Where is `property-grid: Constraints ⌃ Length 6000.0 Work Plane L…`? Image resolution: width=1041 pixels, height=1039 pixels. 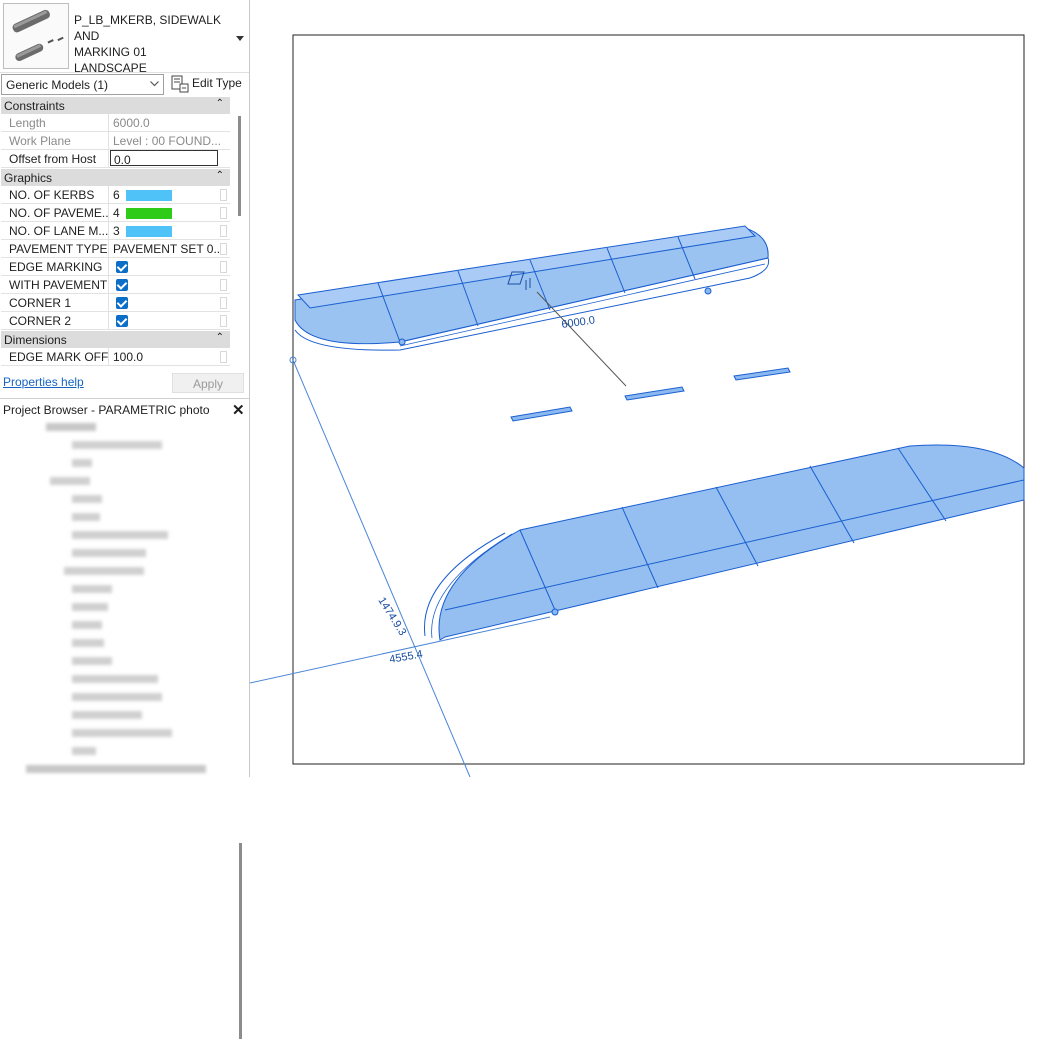
property-grid: Constraints ⌃ Length 6000.0 Work Plane L… is located at coordinates (119, 232).